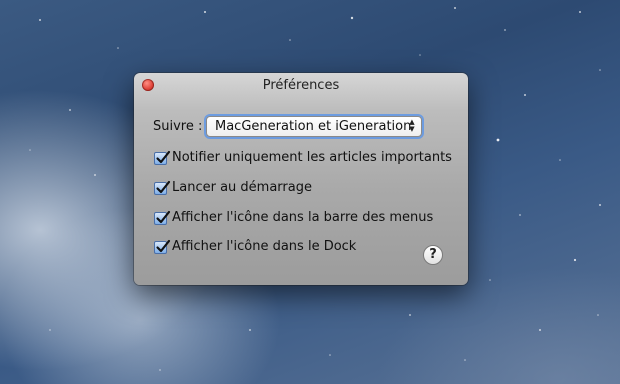 This screenshot has width=620, height=384. I want to click on window-title: Préférences, so click(301, 85).